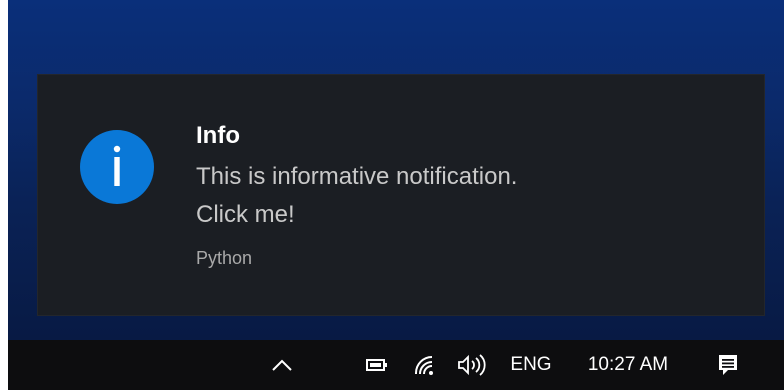 This screenshot has width=784, height=390. Describe the element at coordinates (377, 365) in the screenshot. I see `battery-icon` at that location.